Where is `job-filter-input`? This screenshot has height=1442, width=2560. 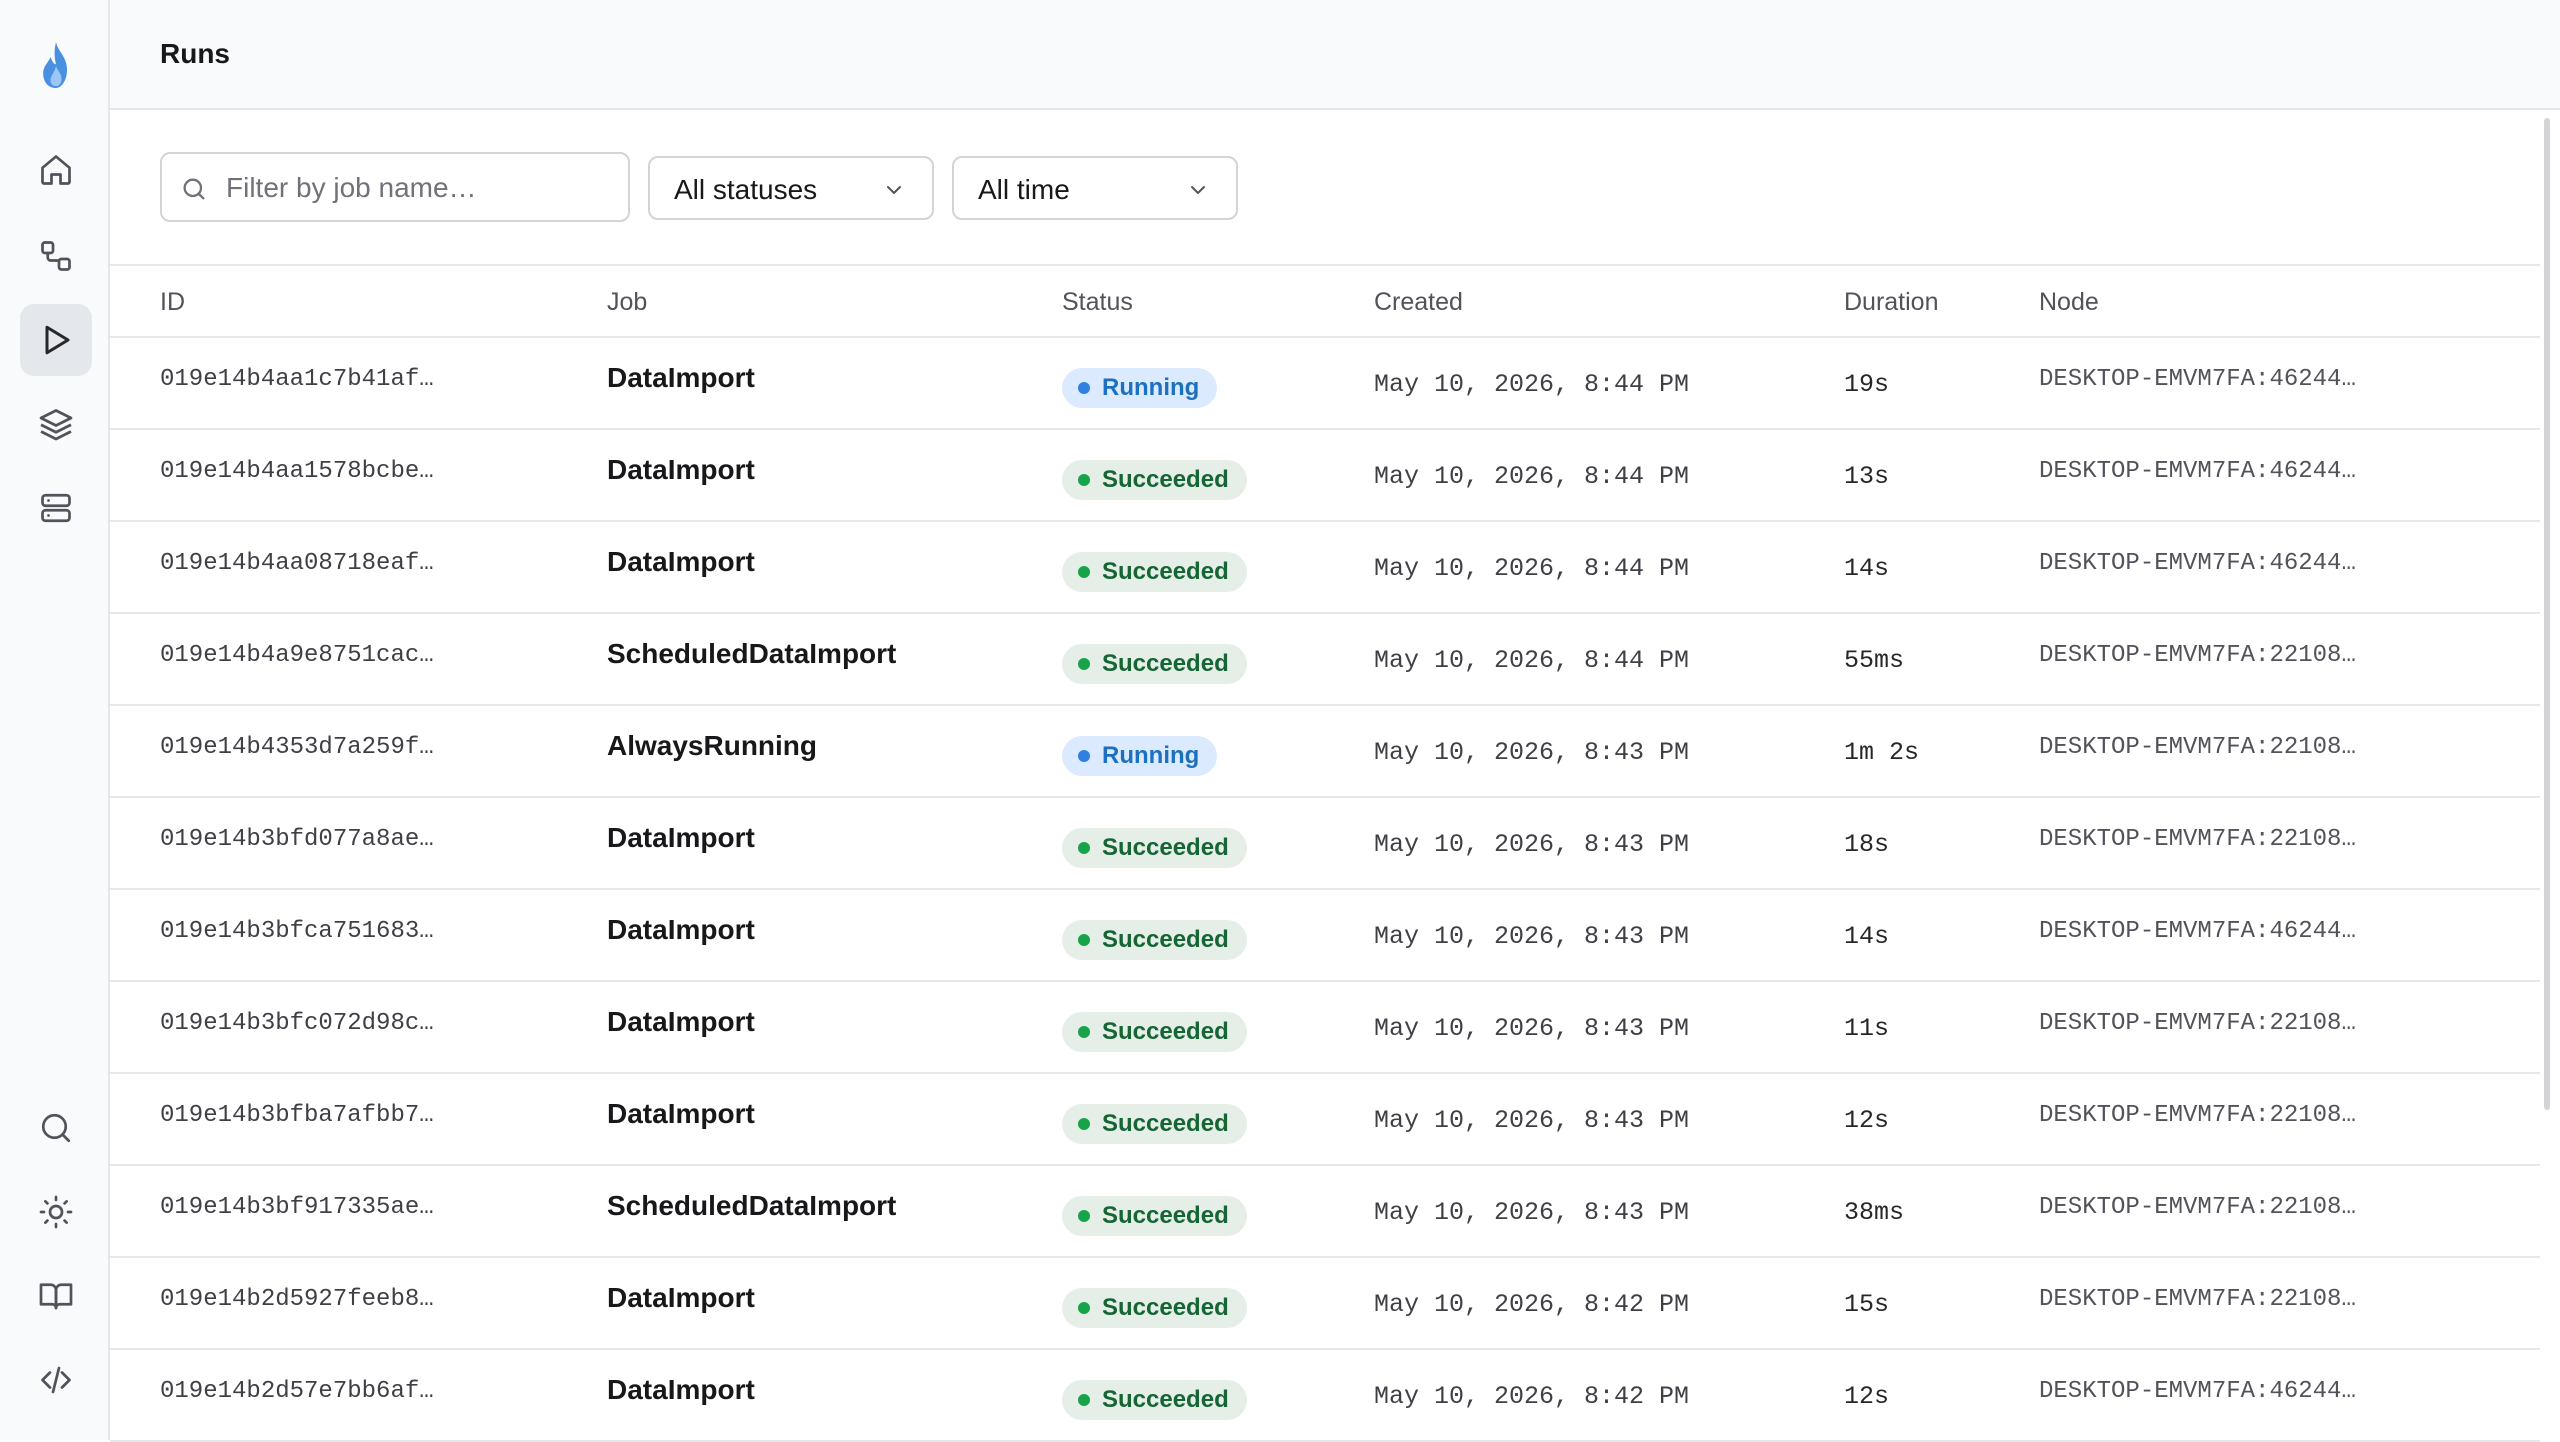
job-filter-input is located at coordinates (421, 188).